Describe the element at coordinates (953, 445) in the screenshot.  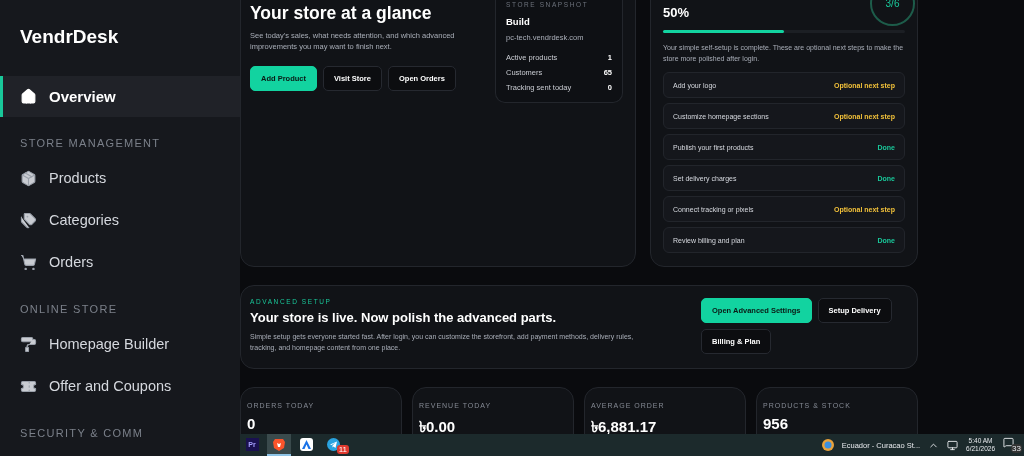
I see `monitor-icon` at that location.